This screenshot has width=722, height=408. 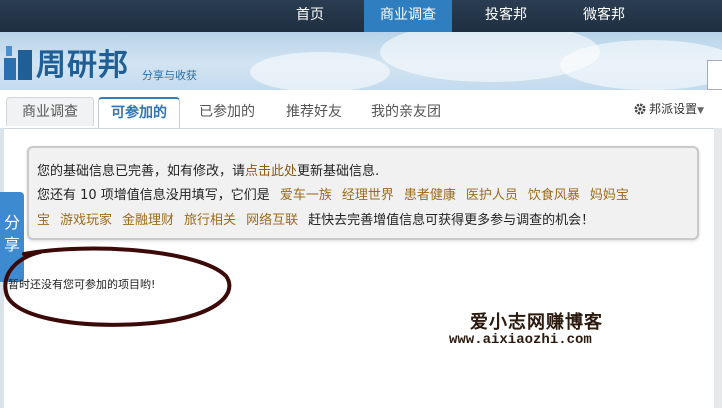 I want to click on tag-internet: 网络互联, so click(x=272, y=220).